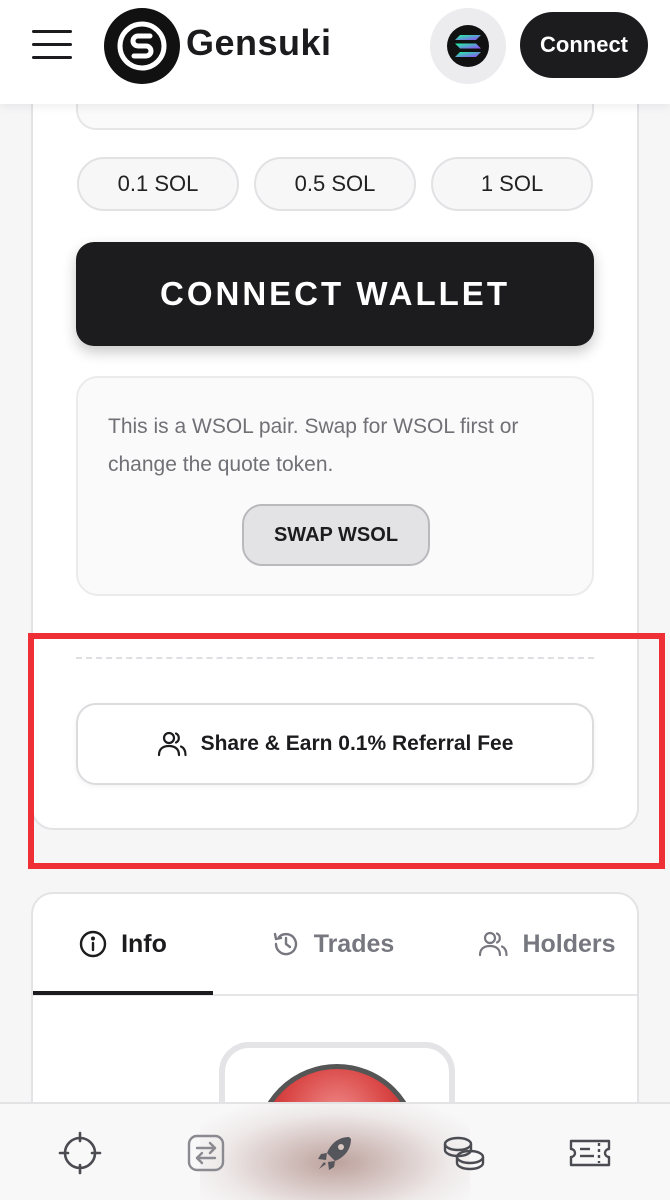 The image size is (670, 1200). What do you see at coordinates (569, 943) in the screenshot?
I see `tab-holders-label: Holders` at bounding box center [569, 943].